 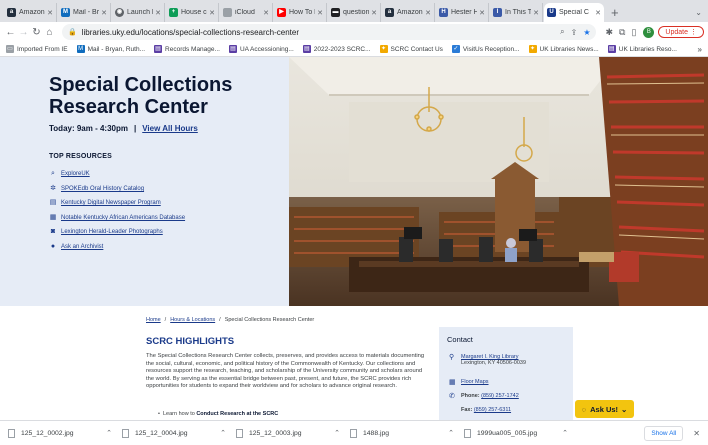 What do you see at coordinates (586, 32) in the screenshot?
I see `bookmark-star-icon: ★` at bounding box center [586, 32].